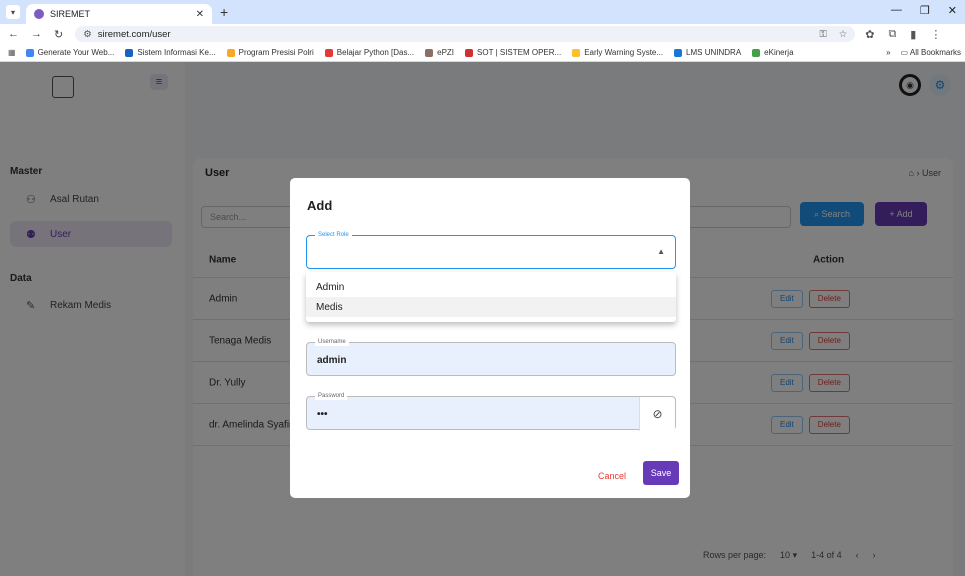 This screenshot has width=965, height=576. I want to click on window-controls: — ❐ ✕, so click(924, 10).